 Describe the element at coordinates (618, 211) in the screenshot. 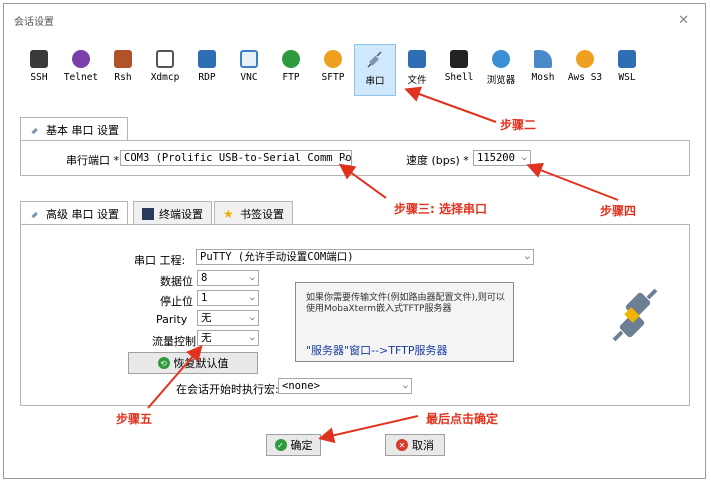

I see `annotation-step4: 步骤四` at that location.